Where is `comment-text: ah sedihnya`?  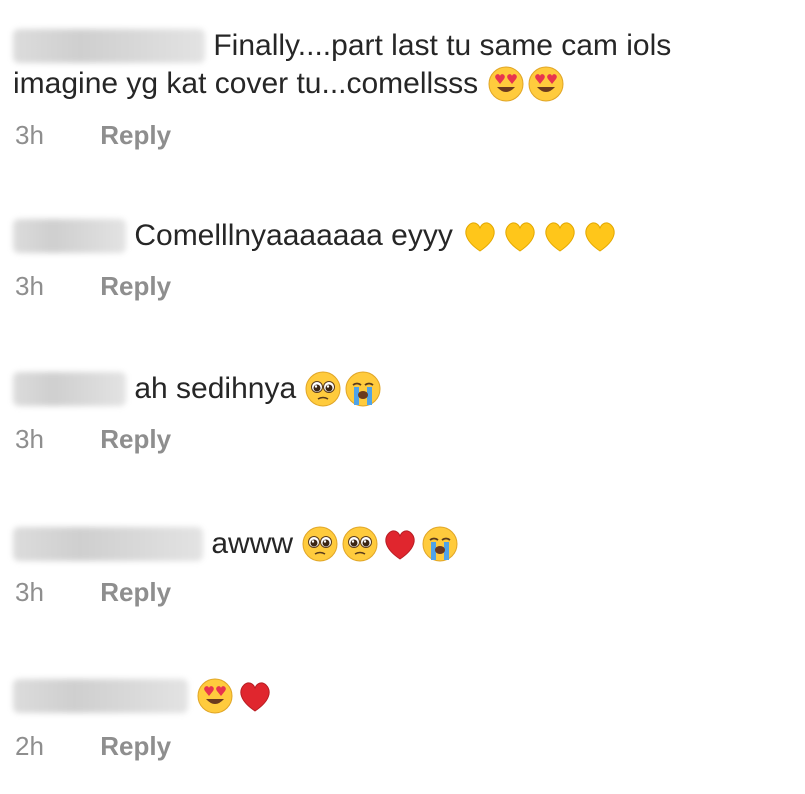
comment-text: ah sedihnya is located at coordinates (215, 389).